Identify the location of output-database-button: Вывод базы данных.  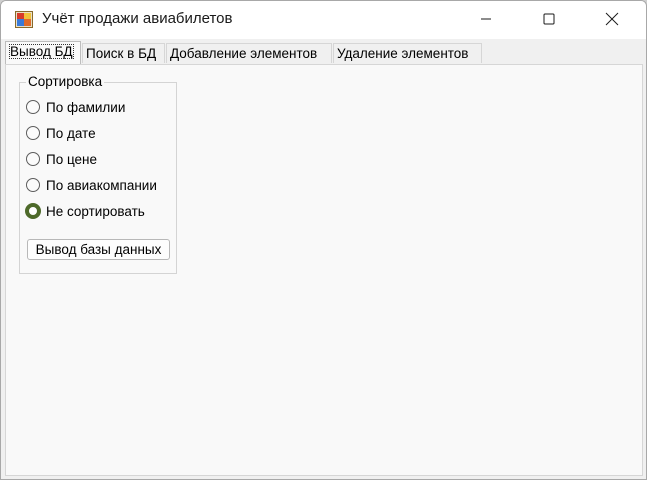
(98, 249).